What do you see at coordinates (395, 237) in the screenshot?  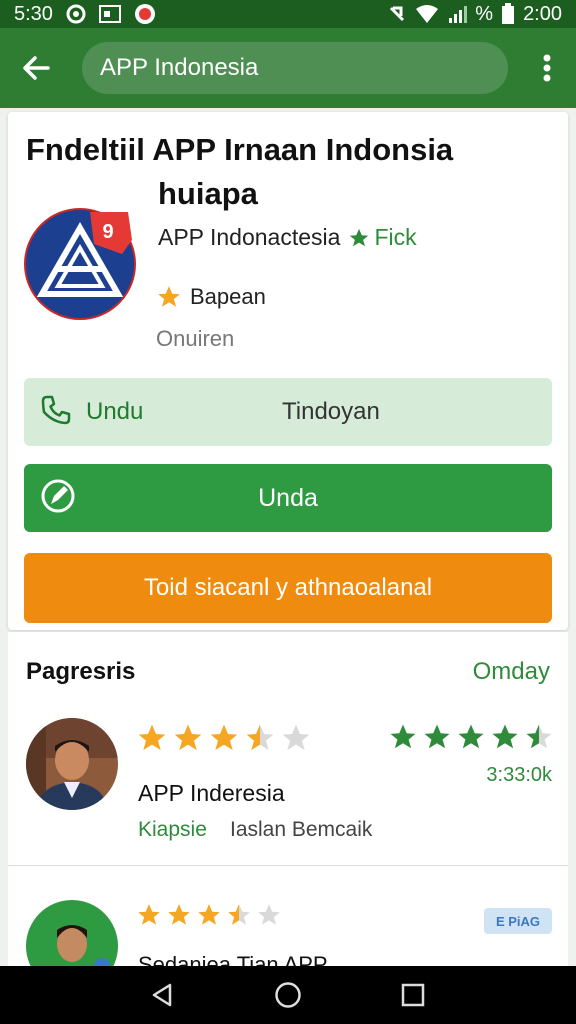 I see `developer-badge-label: Fick` at bounding box center [395, 237].